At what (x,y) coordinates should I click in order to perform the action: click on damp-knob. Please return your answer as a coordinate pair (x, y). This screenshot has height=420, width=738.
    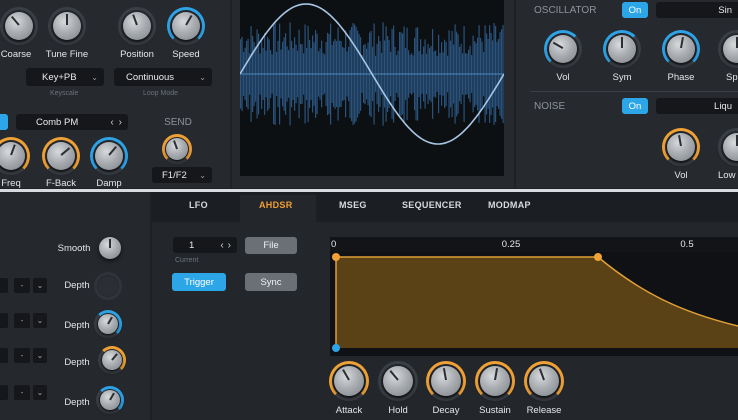
    Looking at the image, I should click on (109, 156).